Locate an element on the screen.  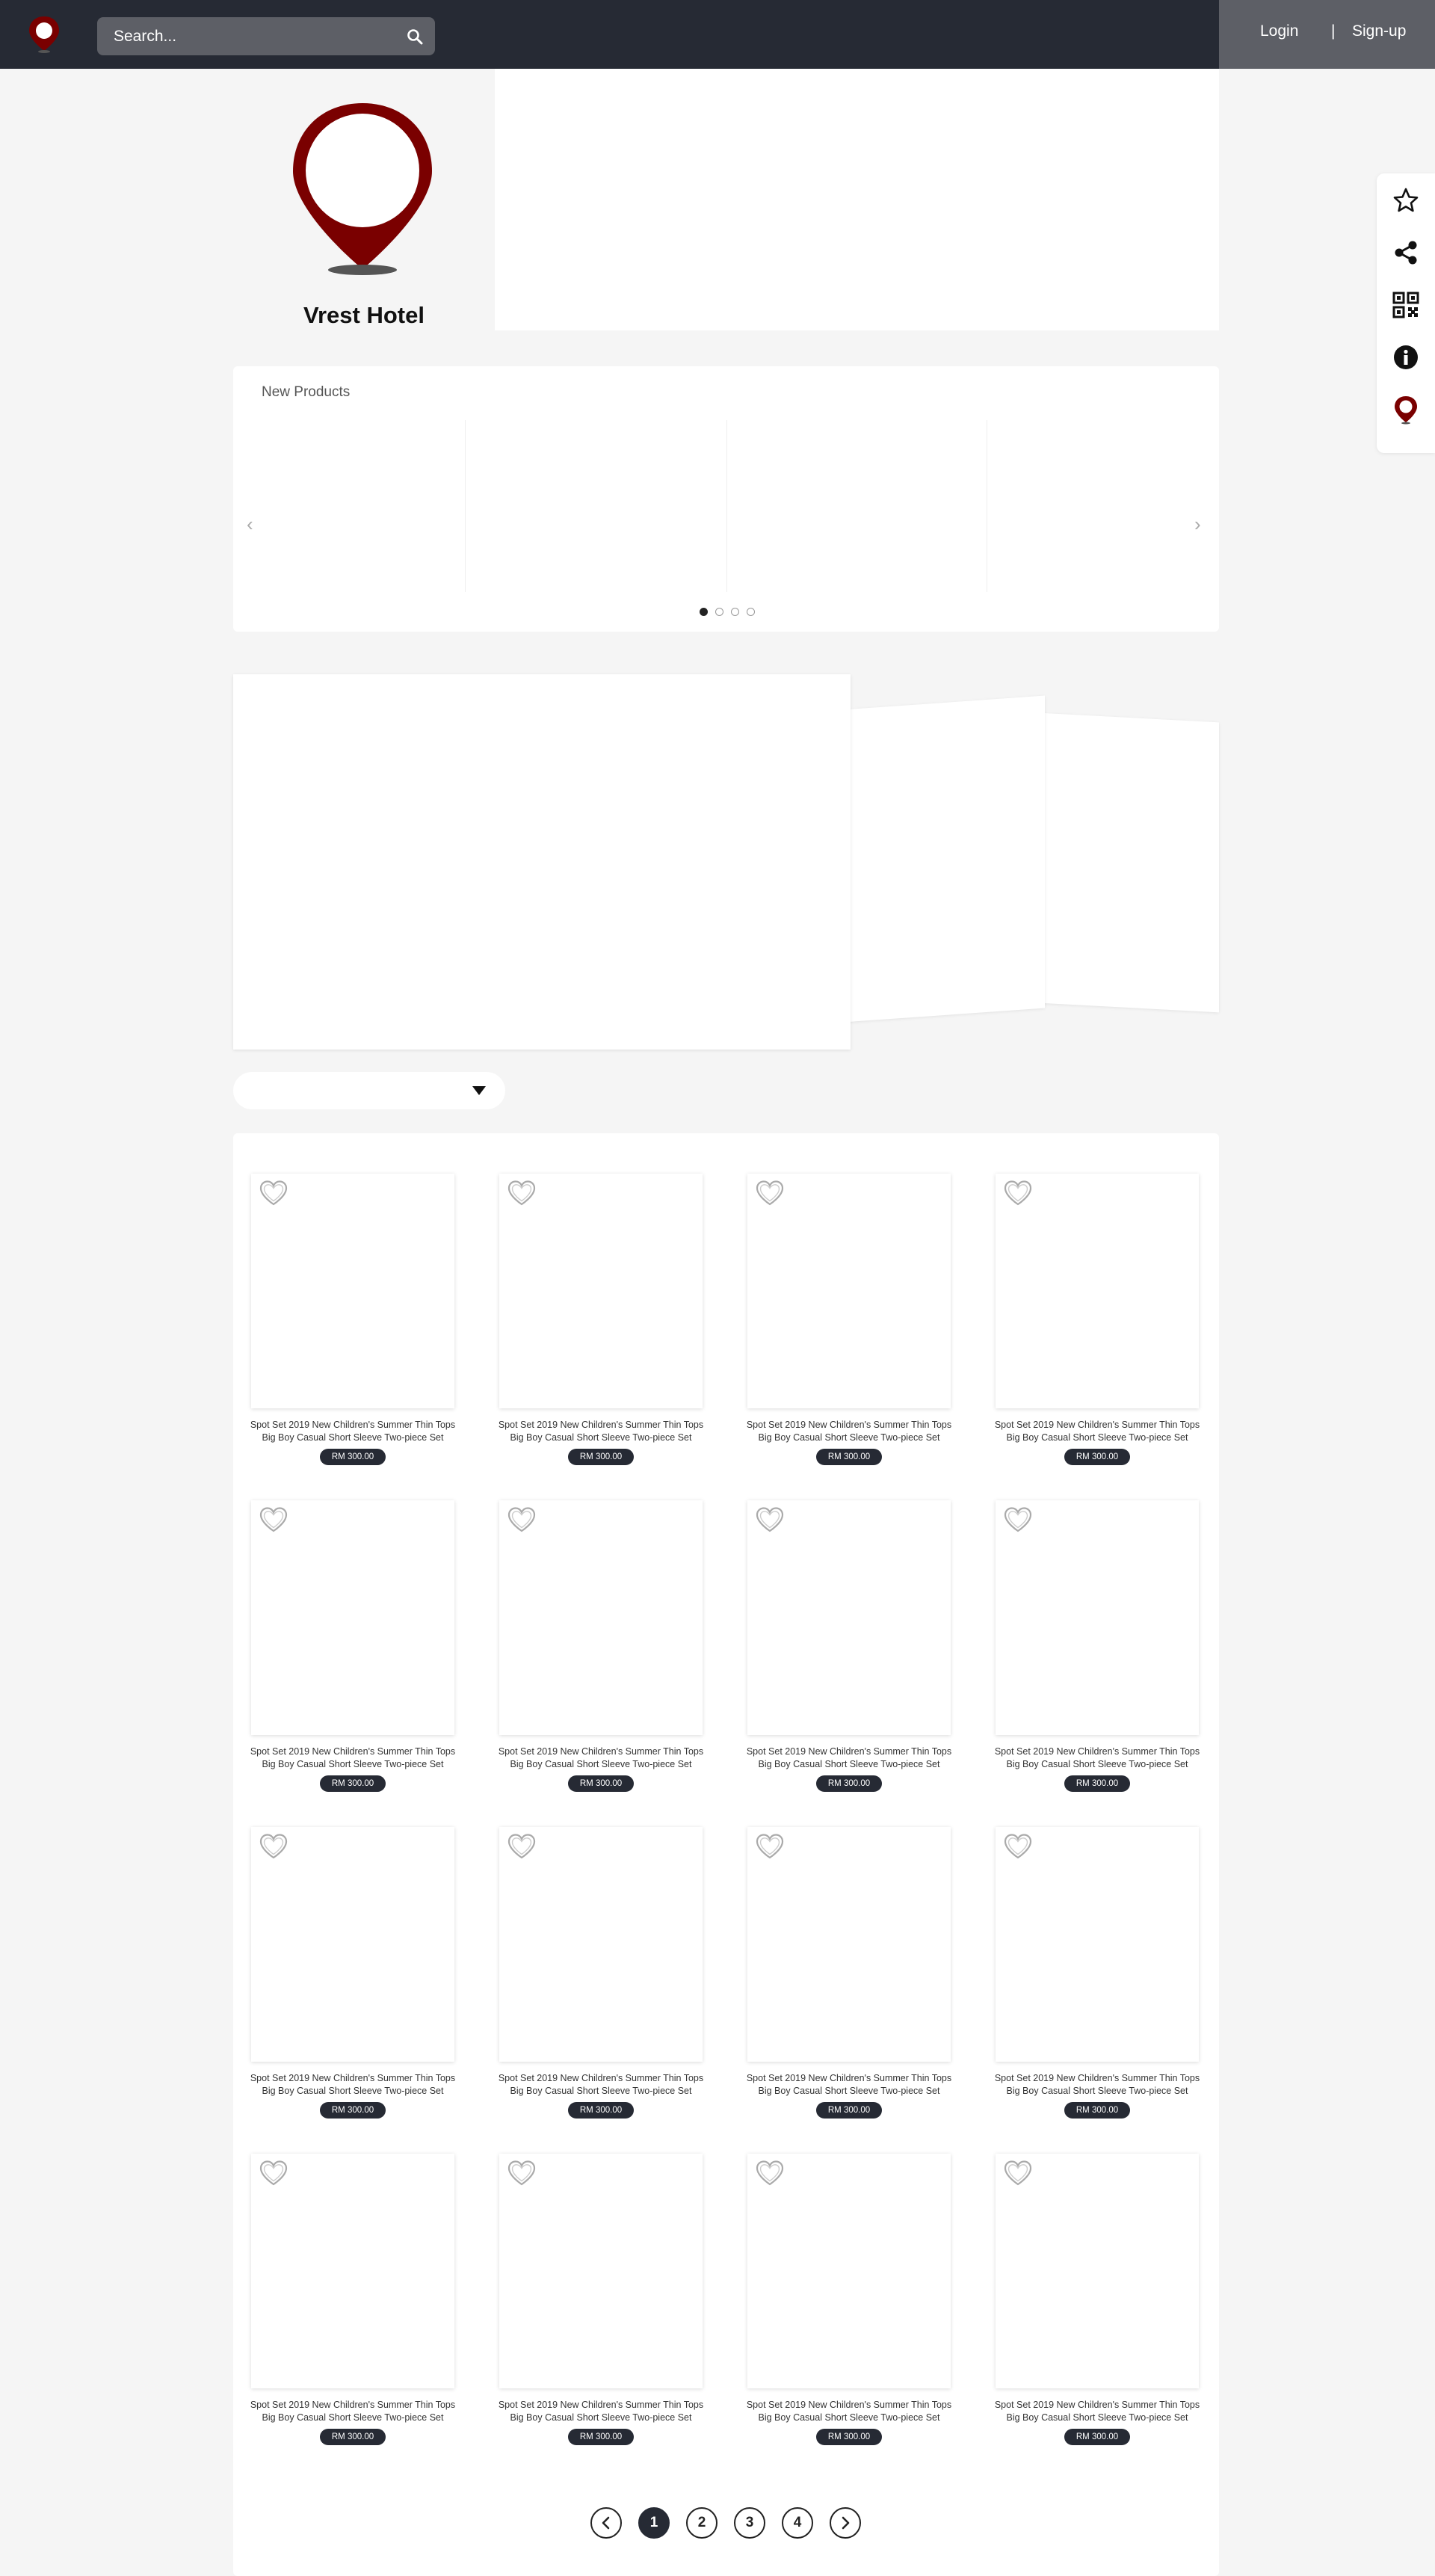
prev-page-button is located at coordinates (606, 2523).